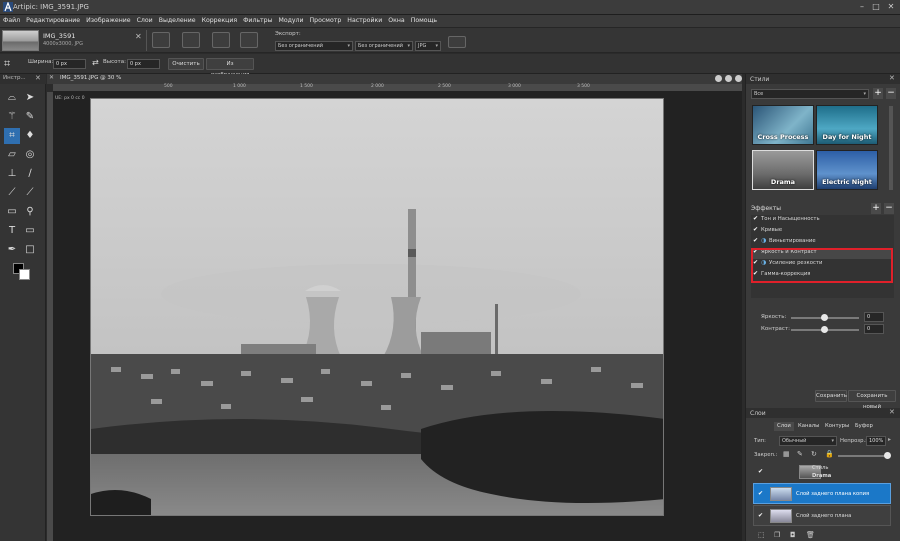  I want to click on magic-wand-icon: ⚚, so click(12, 117).